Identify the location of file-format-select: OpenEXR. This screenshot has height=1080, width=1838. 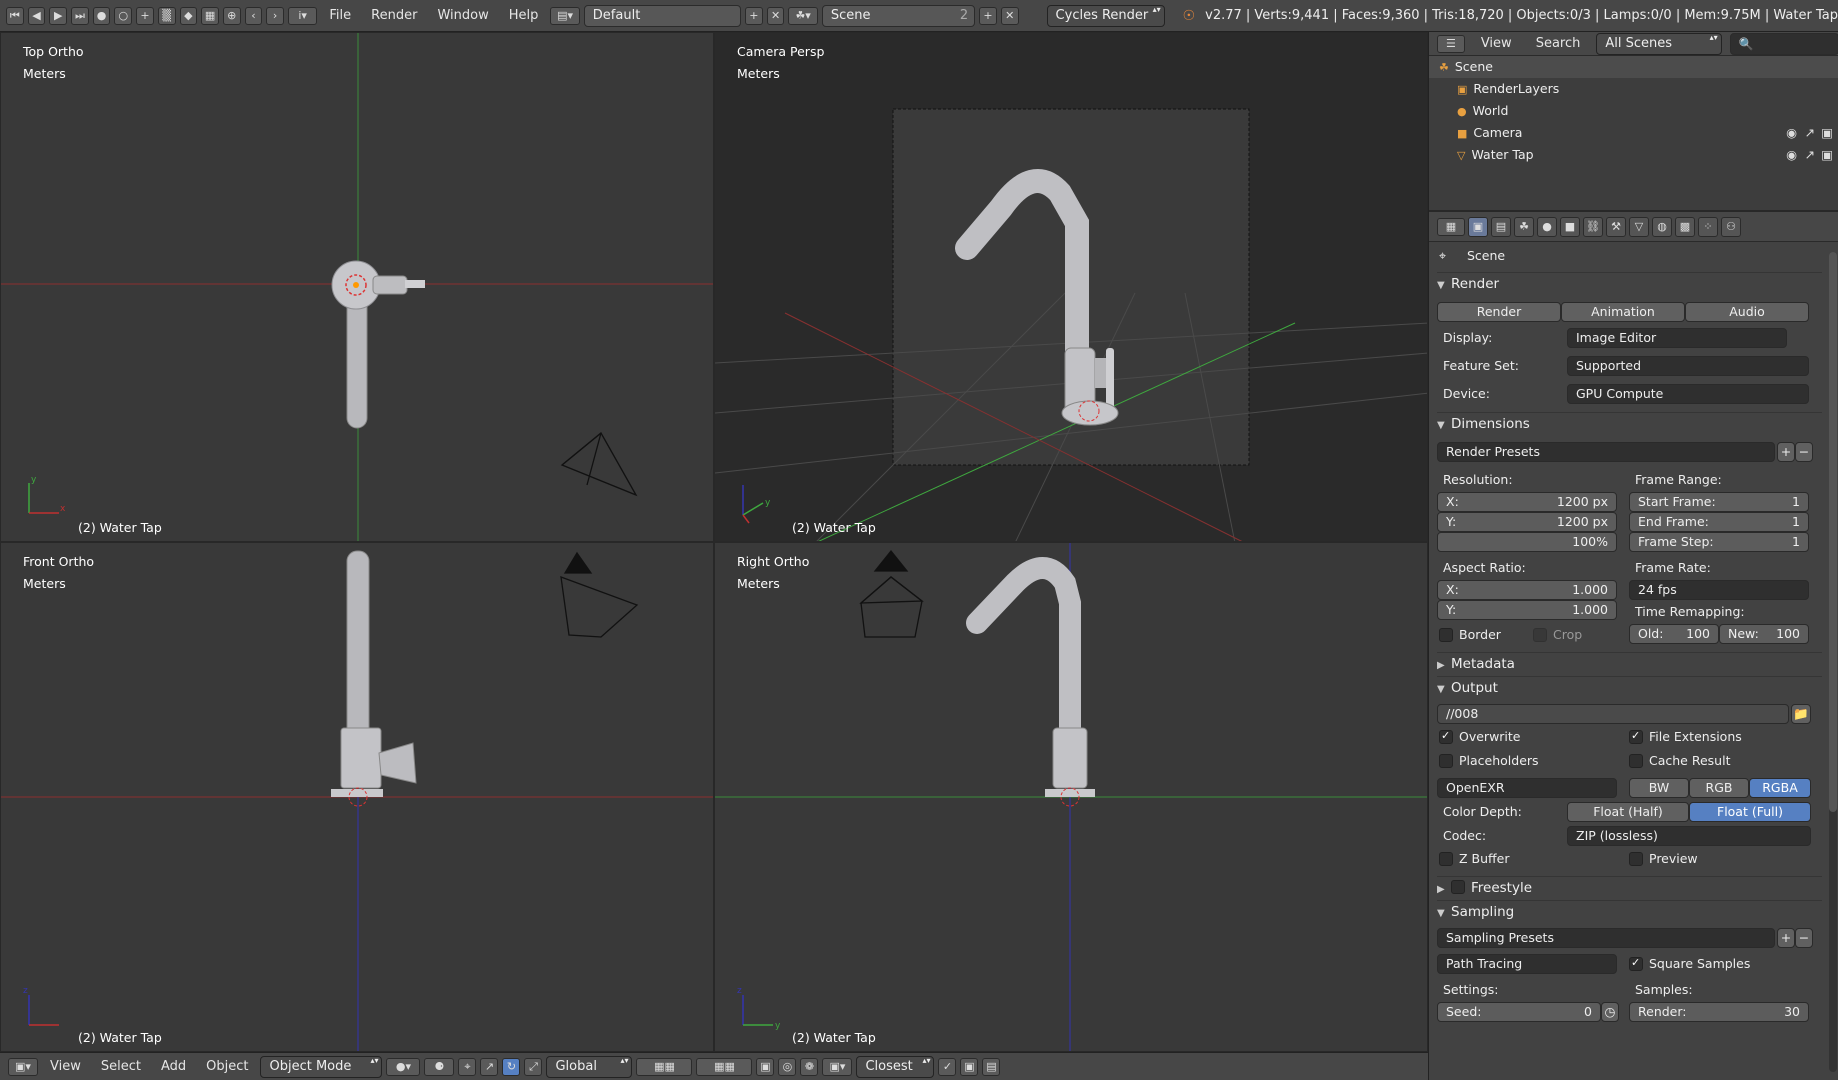
(1527, 788).